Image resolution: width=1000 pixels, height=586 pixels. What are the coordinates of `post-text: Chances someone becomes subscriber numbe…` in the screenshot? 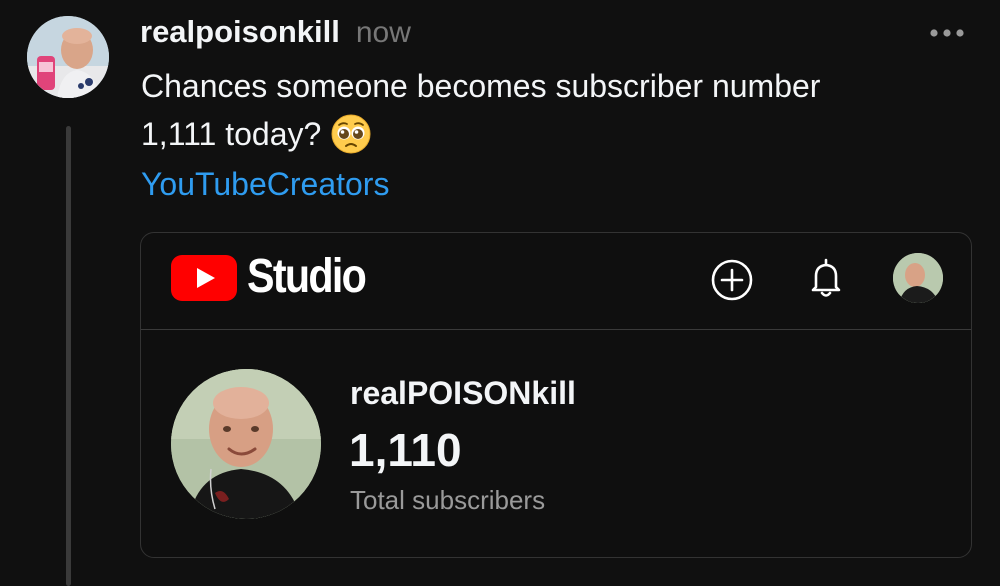 It's located at (541, 110).